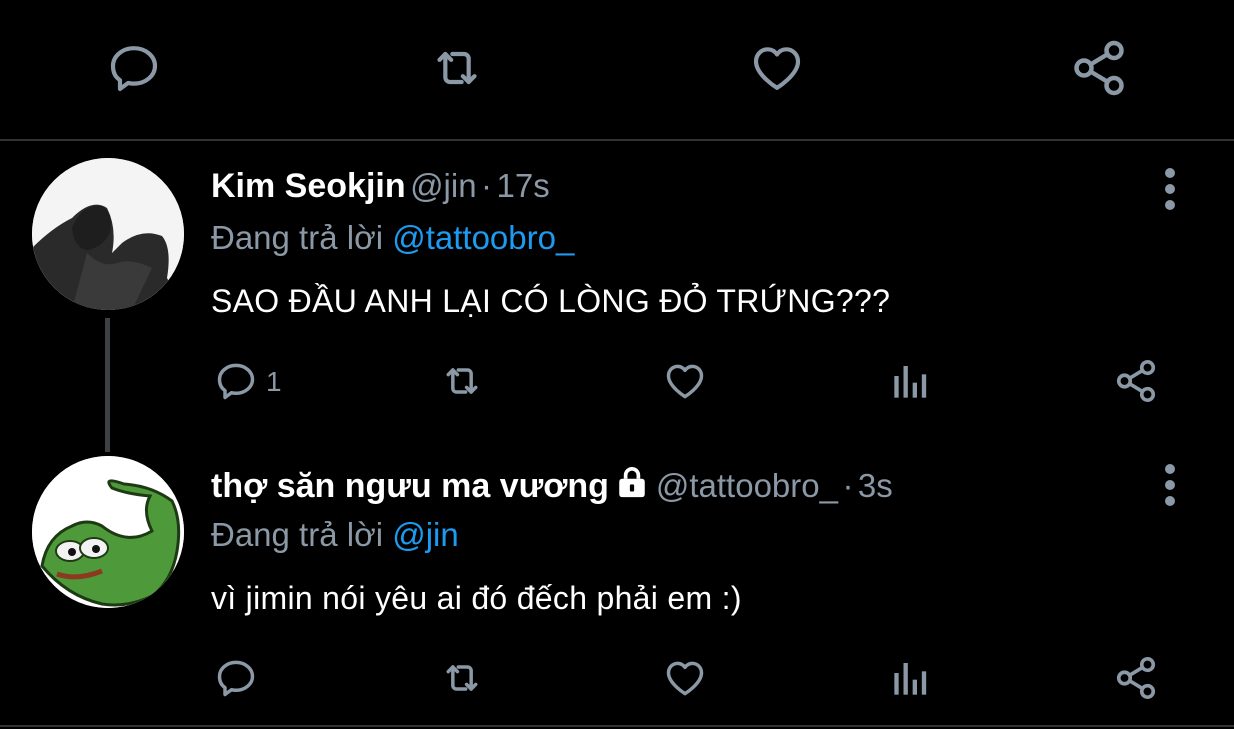  Describe the element at coordinates (522, 185) in the screenshot. I see `timestamp: 17s` at that location.